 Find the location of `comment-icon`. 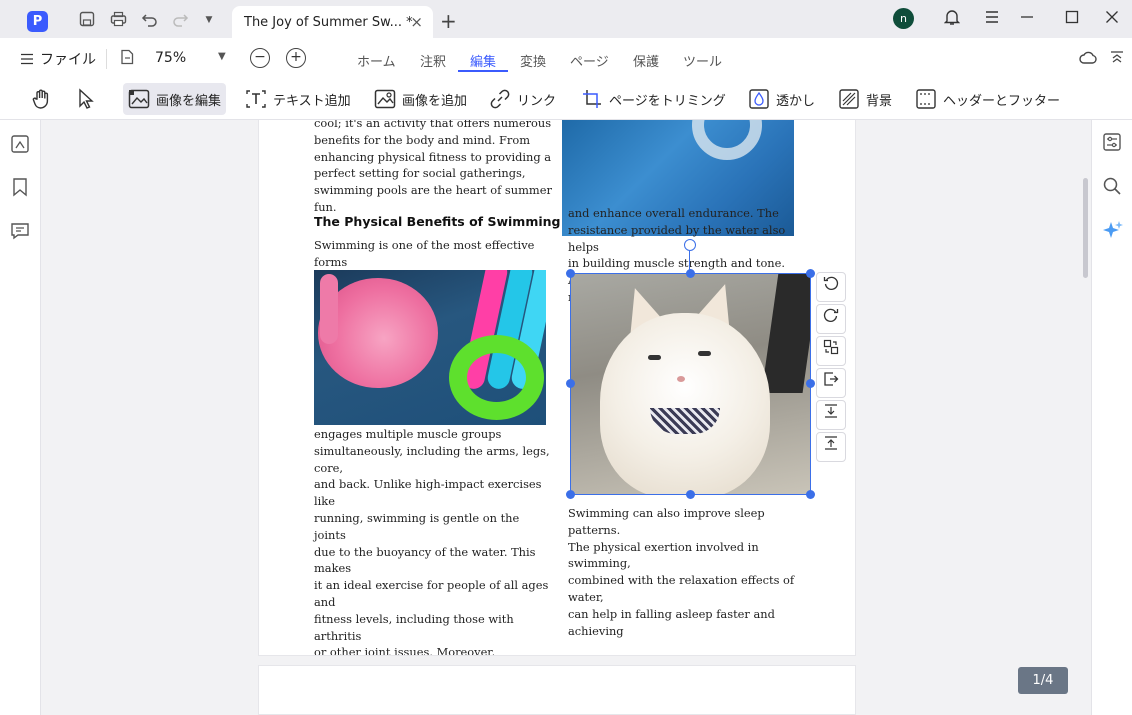

comment-icon is located at coordinates (20, 233).